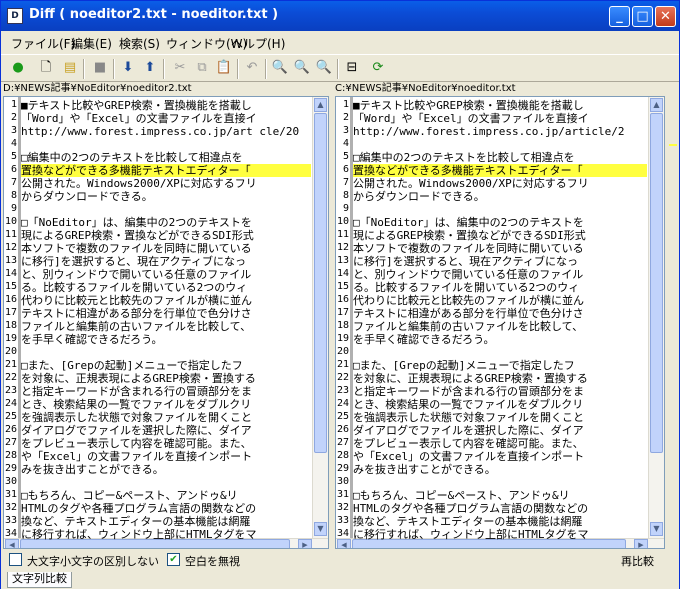  Describe the element at coordinates (100, 68) in the screenshot. I see `stop-icon: ■` at that location.